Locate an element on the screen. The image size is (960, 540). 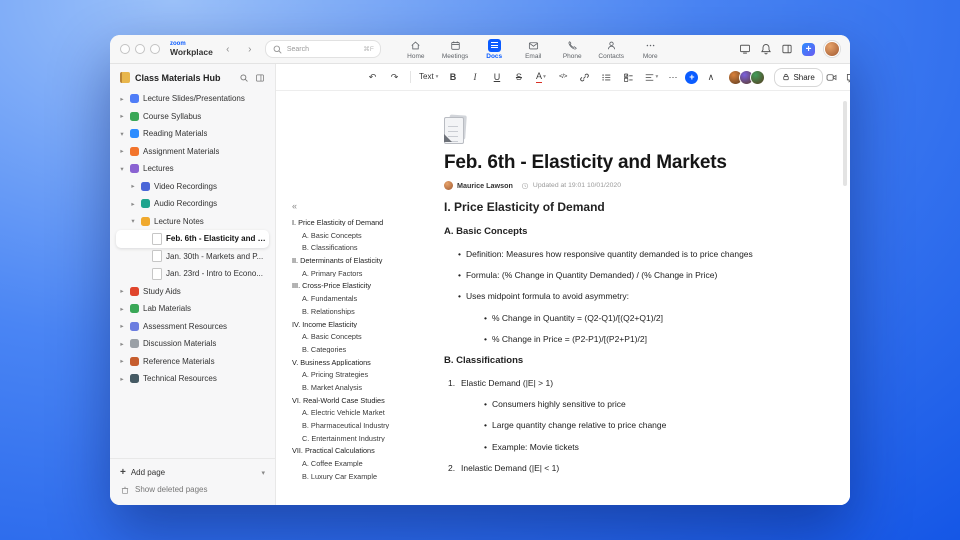
more-formatting-button: ⋯ is located at coordinates (672, 77).